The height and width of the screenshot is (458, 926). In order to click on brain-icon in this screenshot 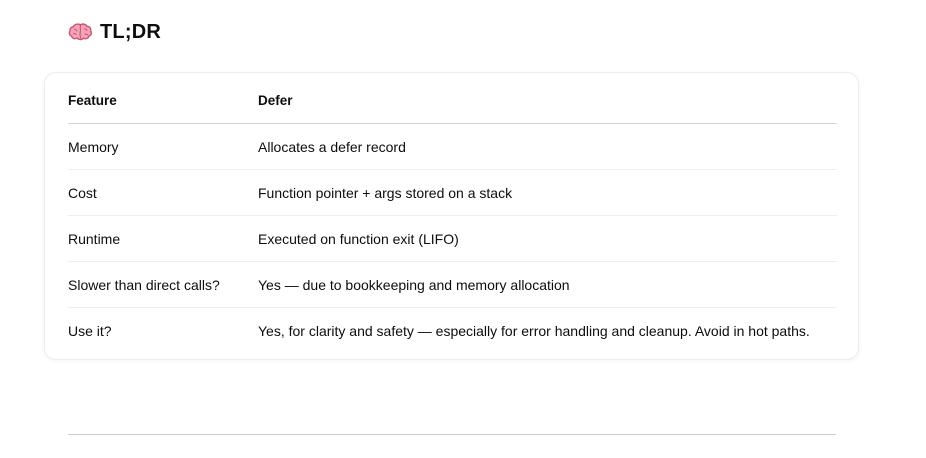, I will do `click(80, 32)`.